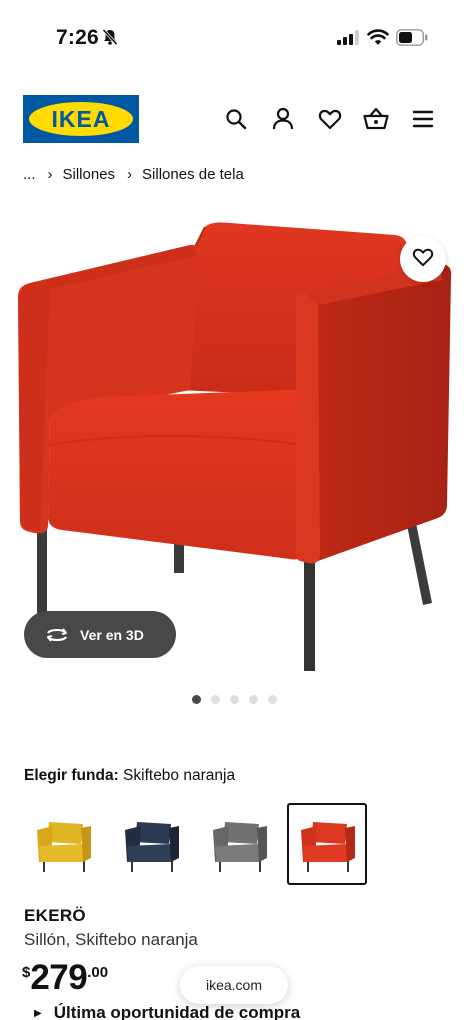 This screenshot has height=1020, width=470. Describe the element at coordinates (179, 775) in the screenshot. I see `cover-selected-value: Skiftebo naranja` at that location.